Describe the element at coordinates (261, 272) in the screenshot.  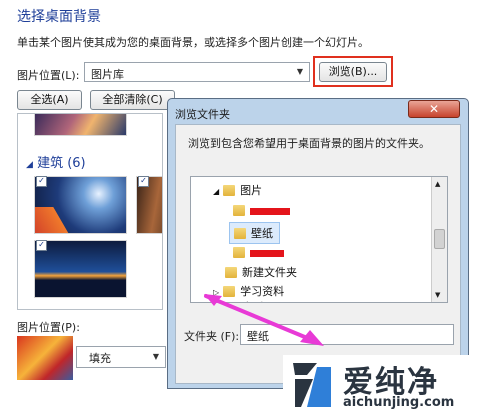
I see `tree-item: 新建文件夹` at that location.